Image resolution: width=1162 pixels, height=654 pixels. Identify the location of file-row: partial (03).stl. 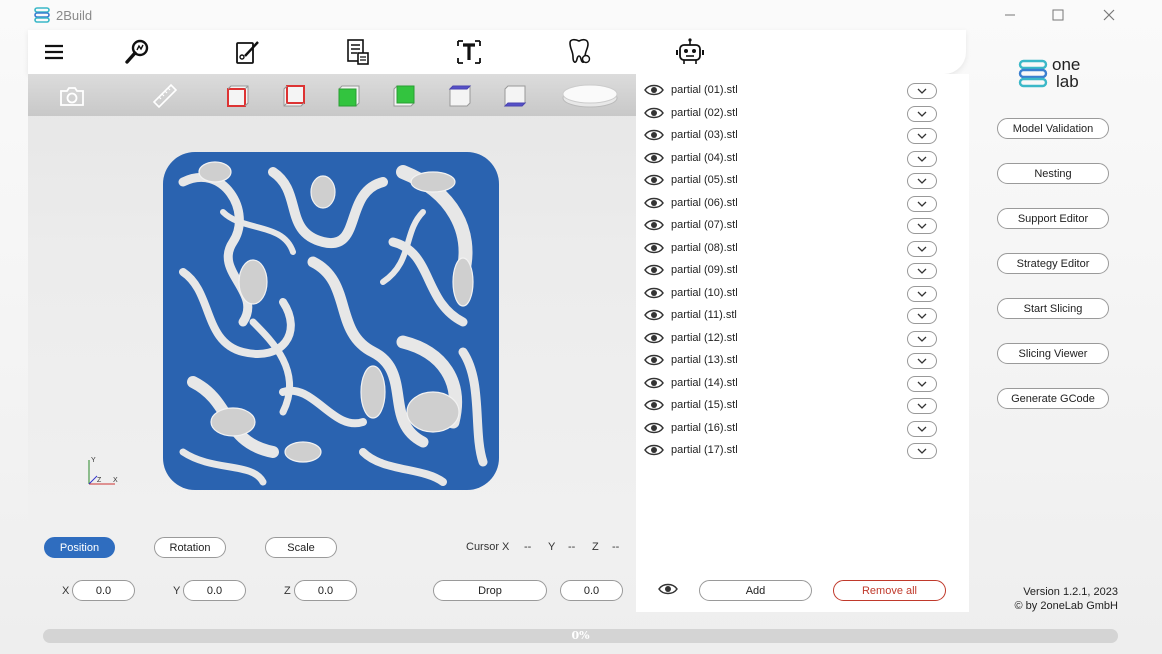
(802, 136).